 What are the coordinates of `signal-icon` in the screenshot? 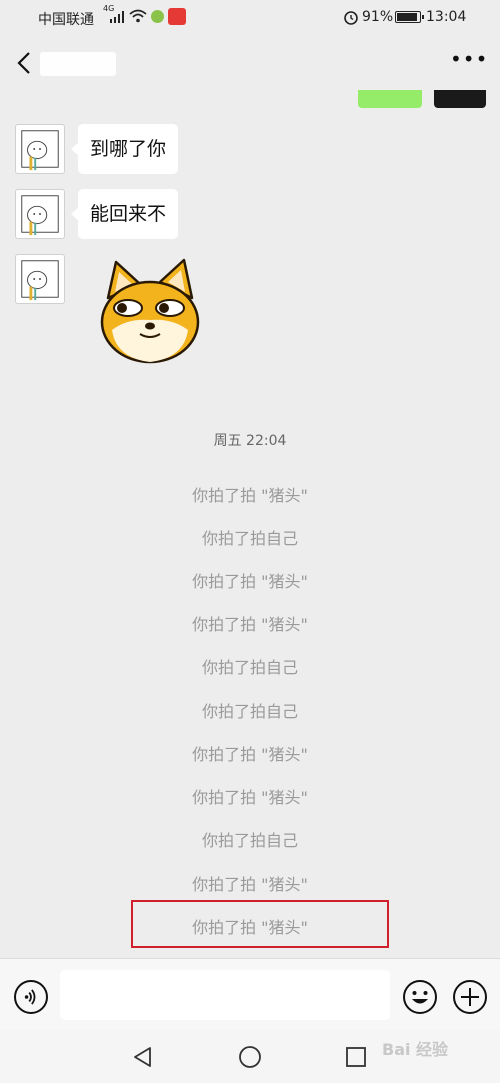 It's located at (117, 17).